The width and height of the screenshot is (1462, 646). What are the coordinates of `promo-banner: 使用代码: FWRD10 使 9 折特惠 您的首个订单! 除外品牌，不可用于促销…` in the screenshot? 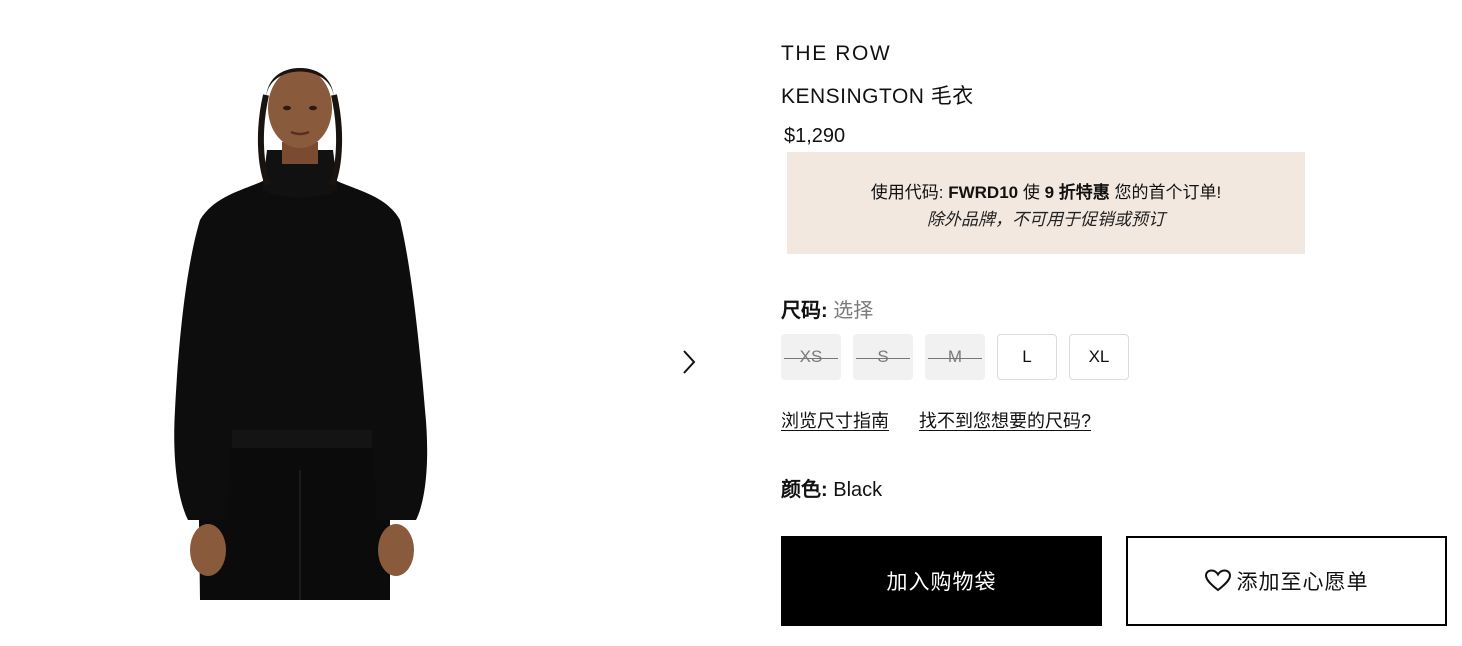 It's located at (1046, 203).